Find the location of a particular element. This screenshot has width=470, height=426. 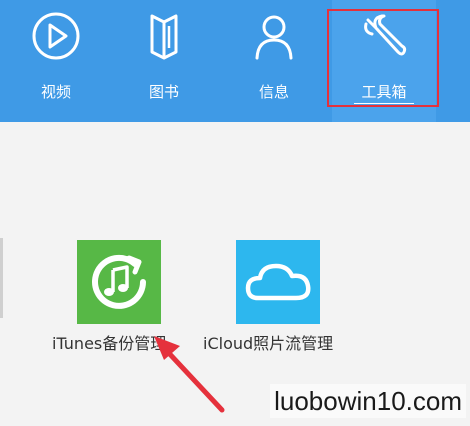

video-play-icon is located at coordinates (56, 36).